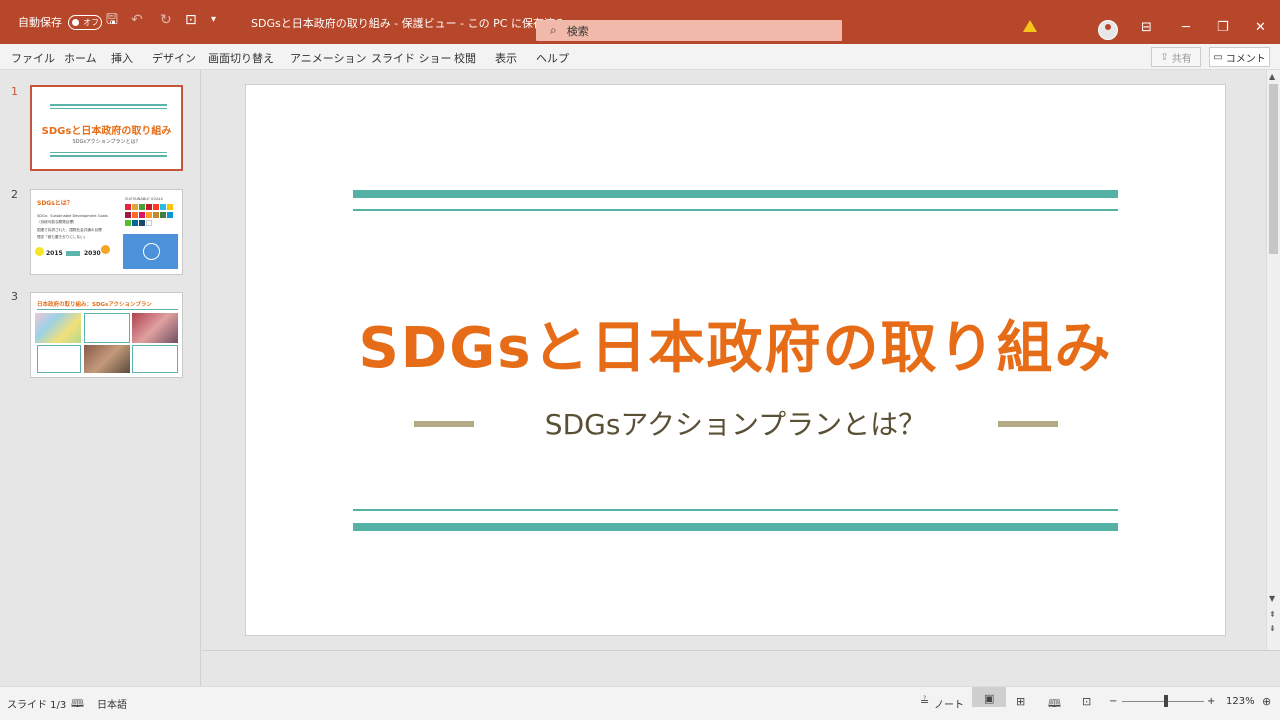  I want to click on subtitle-dash-right, so click(1028, 424).